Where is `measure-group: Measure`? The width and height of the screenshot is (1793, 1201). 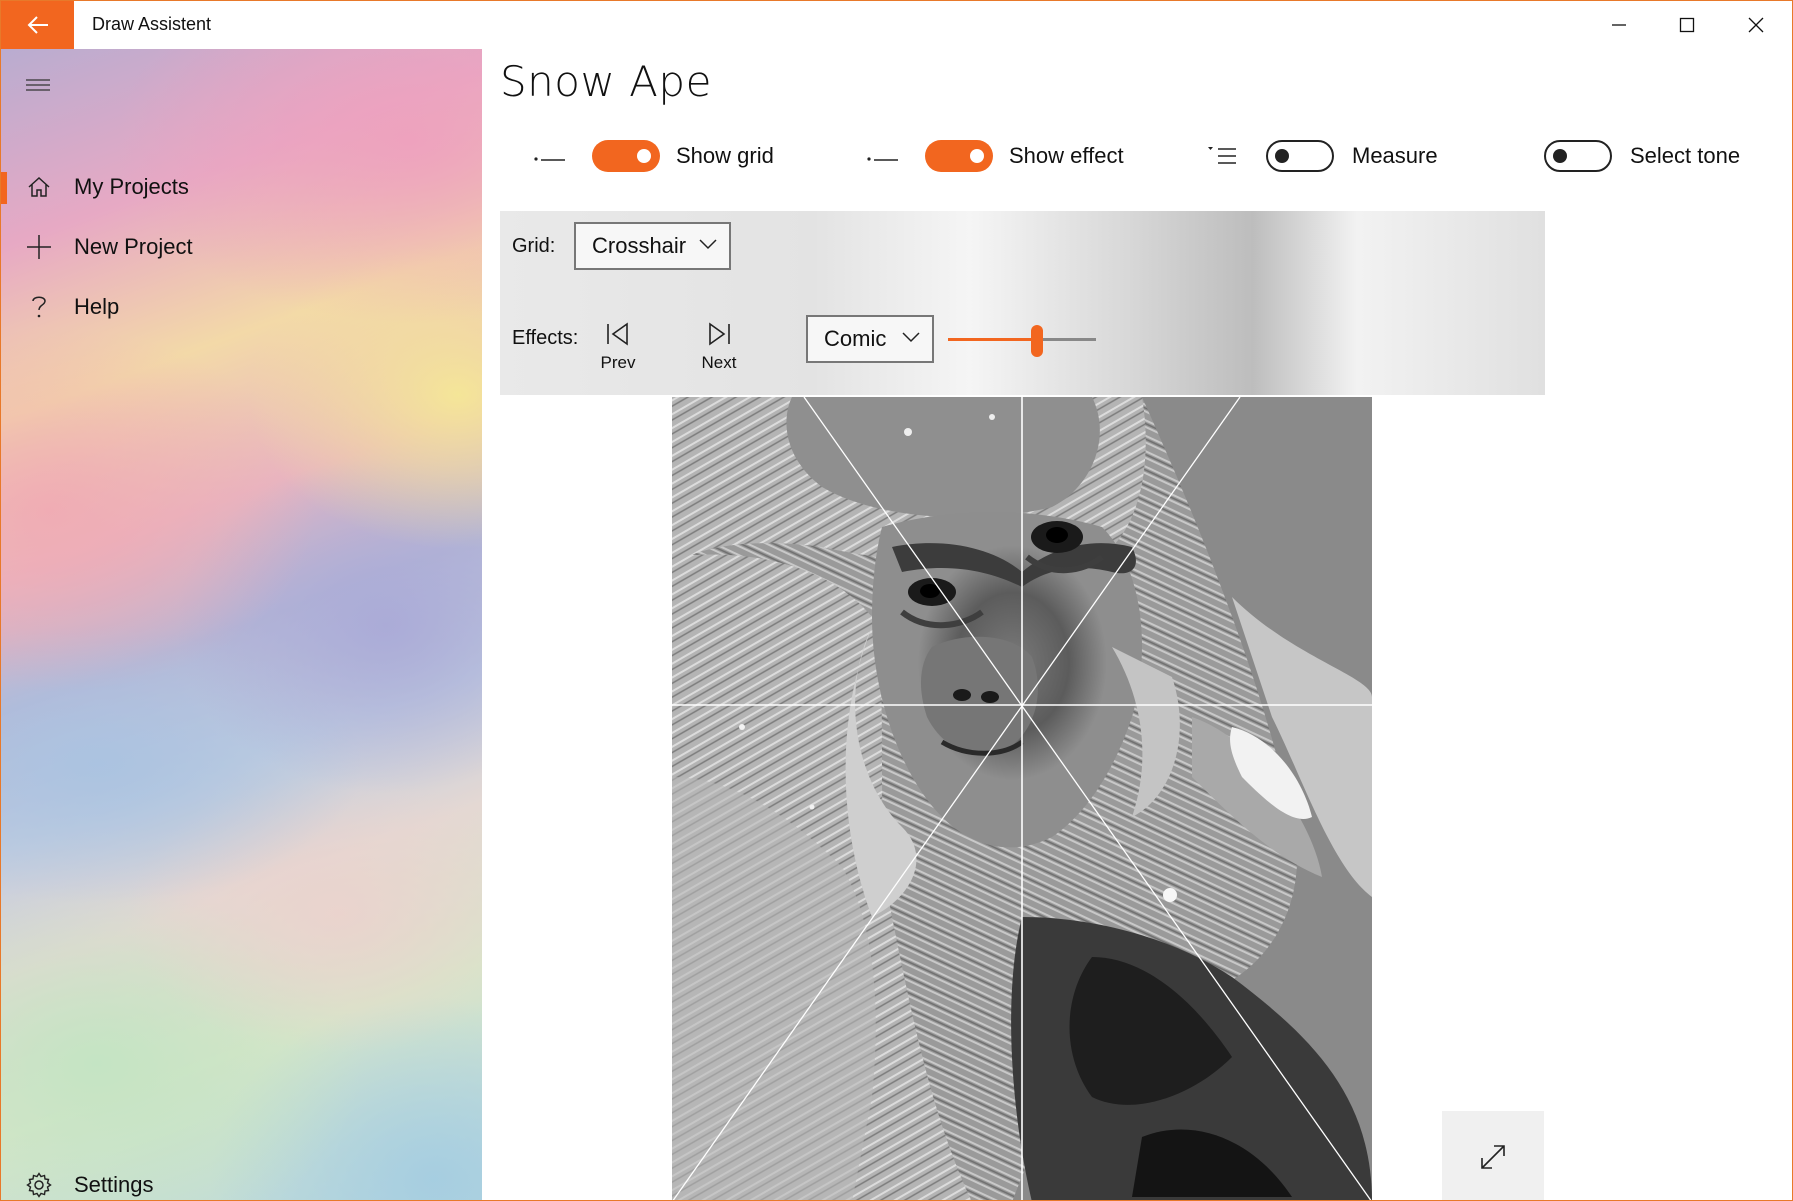
measure-group: Measure is located at coordinates (1320, 156).